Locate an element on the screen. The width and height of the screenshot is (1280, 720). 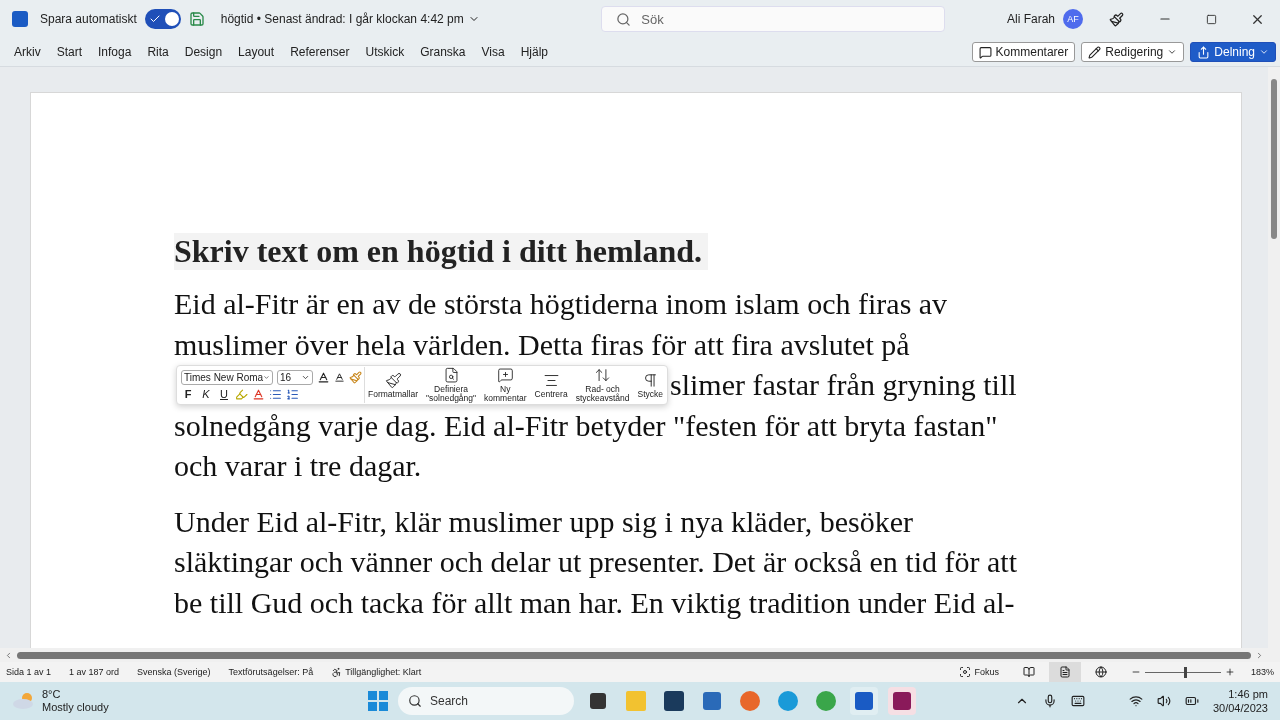
accessibility-icon is located at coordinates (337, 672).